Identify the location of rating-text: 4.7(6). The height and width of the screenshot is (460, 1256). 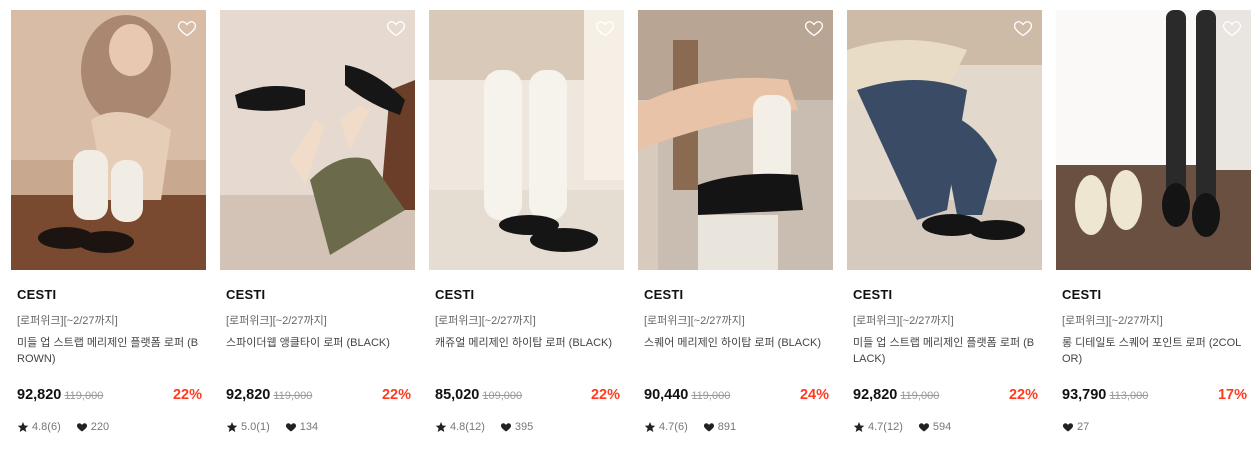
(673, 427).